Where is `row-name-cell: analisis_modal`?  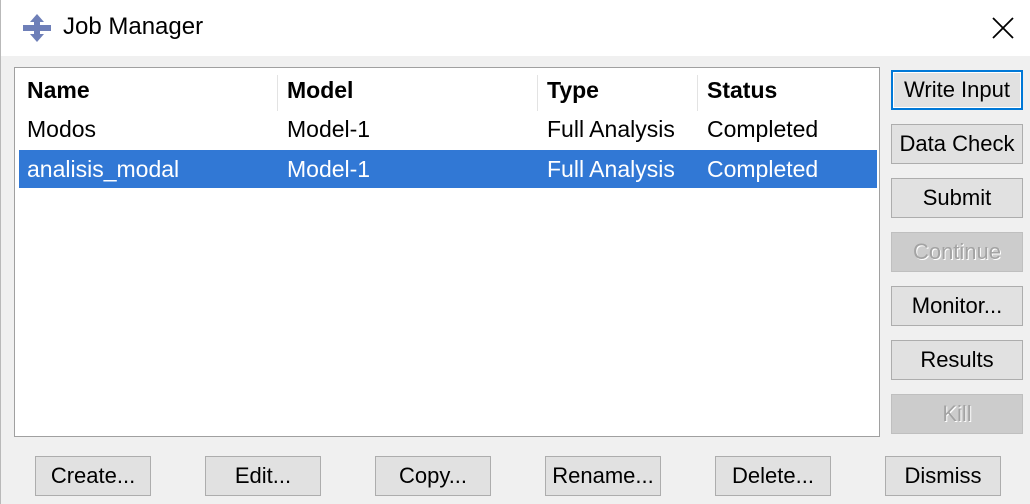 row-name-cell: analisis_modal is located at coordinates (103, 169).